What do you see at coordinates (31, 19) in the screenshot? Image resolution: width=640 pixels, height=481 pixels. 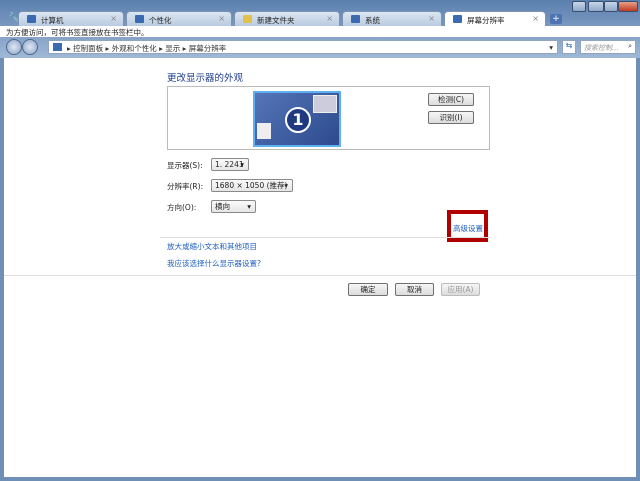 I see `computer-icon` at bounding box center [31, 19].